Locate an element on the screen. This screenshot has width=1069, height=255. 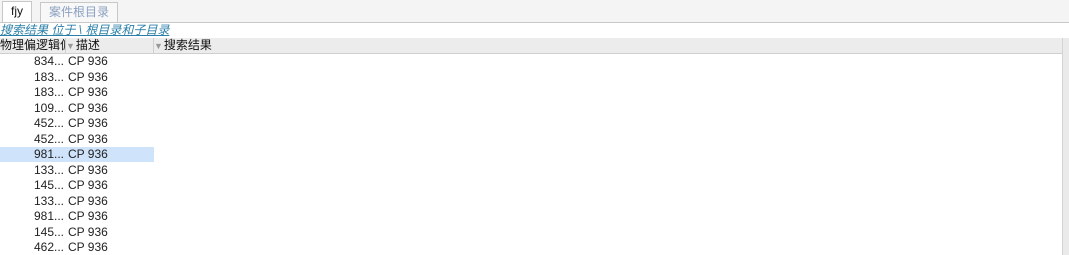
column-header-offset: 物理偏逻辑偏 is located at coordinates (33, 45).